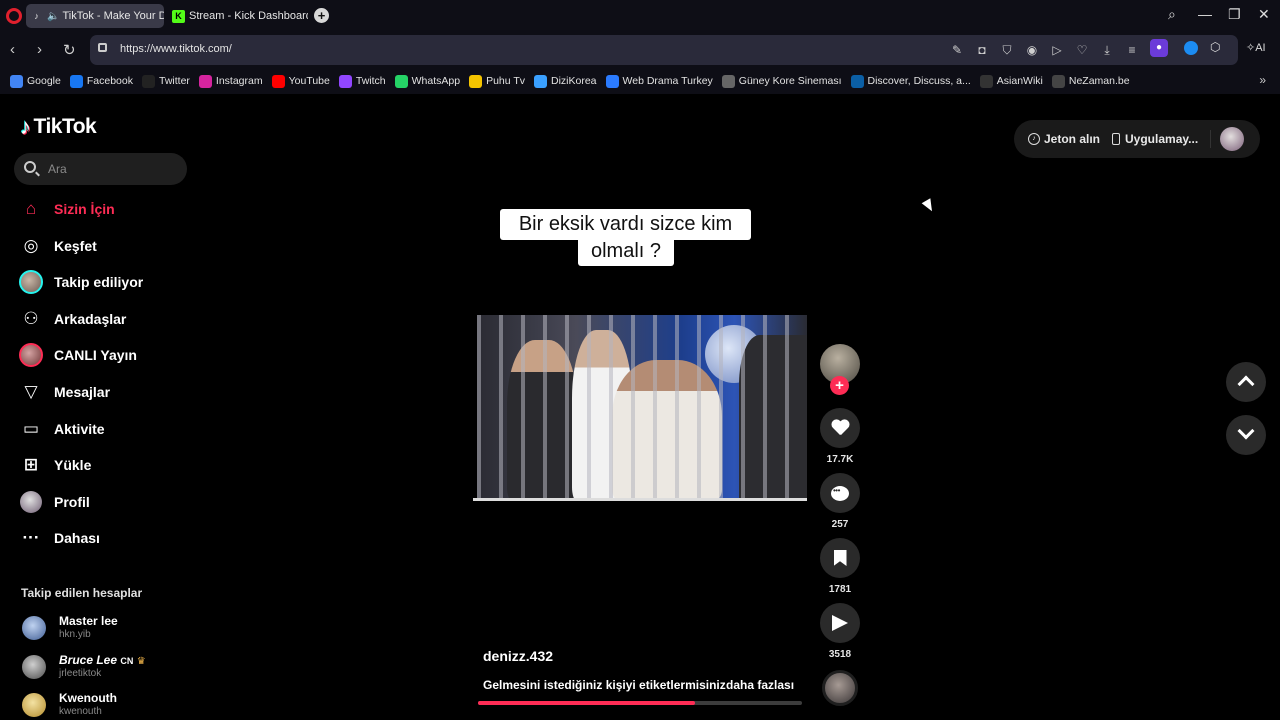 The width and height of the screenshot is (1280, 720). Describe the element at coordinates (113, 502) in the screenshot. I see `sidebar-item-8: Profil` at that location.